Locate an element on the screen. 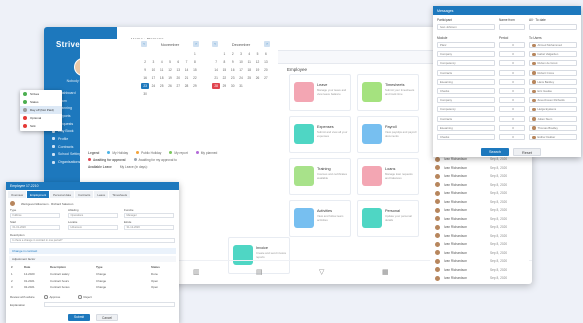 This screenshot has height=323, width=583. field-input: 01-01-2020 is located at coordinates (35, 227).